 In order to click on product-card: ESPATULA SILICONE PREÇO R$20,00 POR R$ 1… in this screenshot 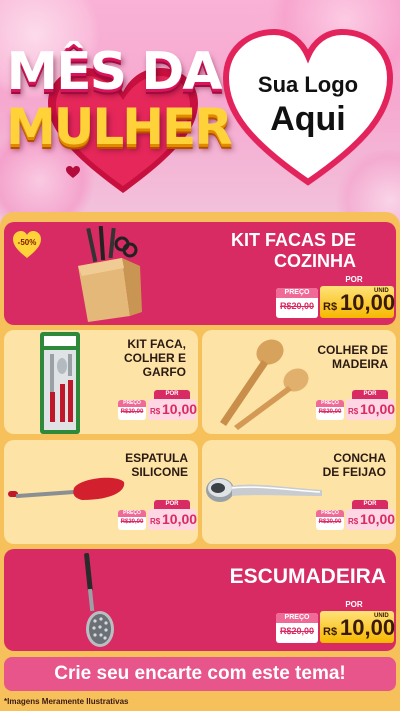, I will do `click(101, 492)`.